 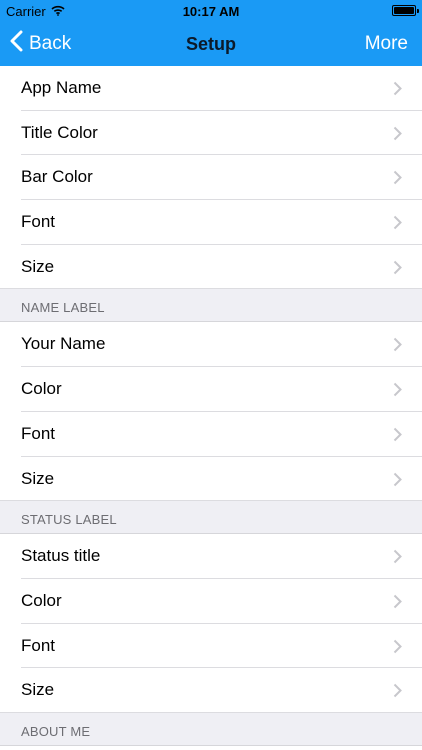 I want to click on row-size: Size, so click(x=211, y=267).